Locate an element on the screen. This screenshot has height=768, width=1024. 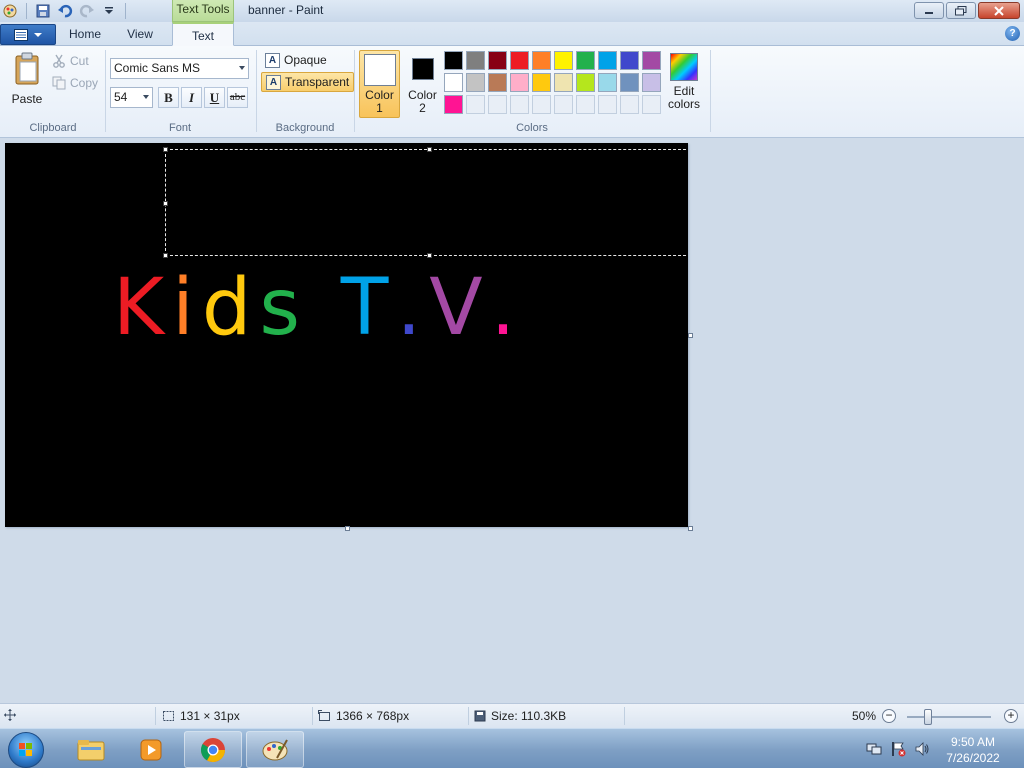
color-1-swatch is located at coordinates (379, 70).